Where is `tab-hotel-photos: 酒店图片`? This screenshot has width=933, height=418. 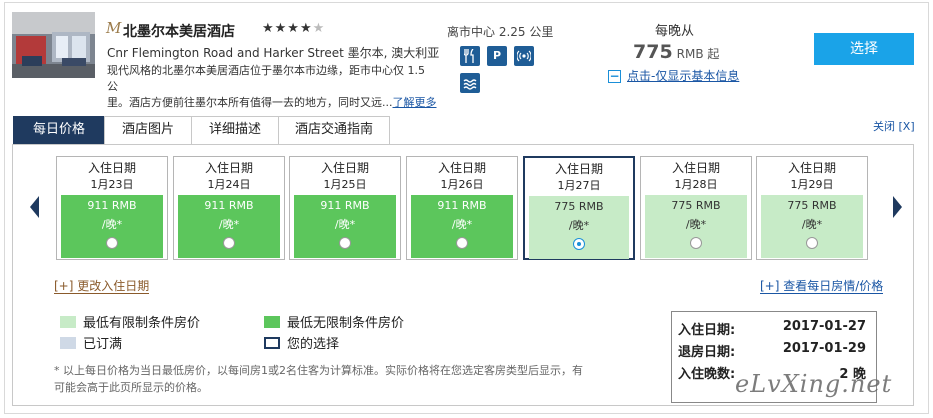
tab-hotel-photos: 酒店图片 is located at coordinates (148, 130).